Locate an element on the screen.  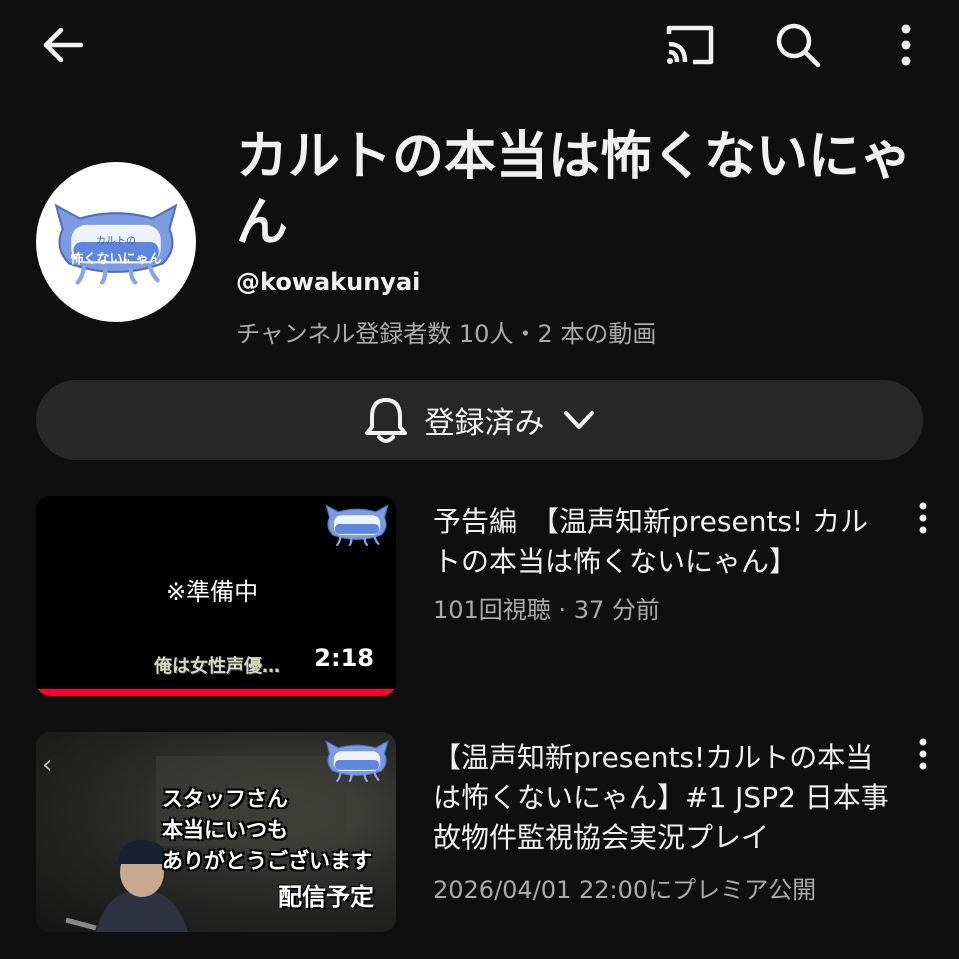
watch-progress-bar is located at coordinates (216, 692).